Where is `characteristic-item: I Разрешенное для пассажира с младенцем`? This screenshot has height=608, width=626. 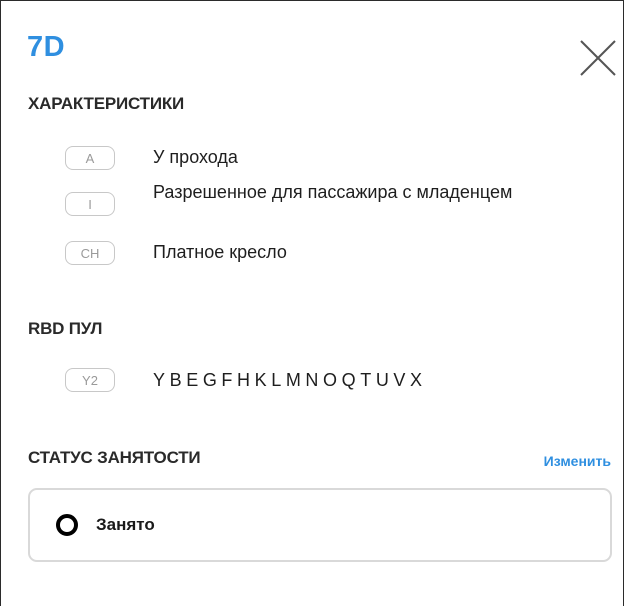 characteristic-item: I Разрешенное для пассажира с младенцем is located at coordinates (309, 198).